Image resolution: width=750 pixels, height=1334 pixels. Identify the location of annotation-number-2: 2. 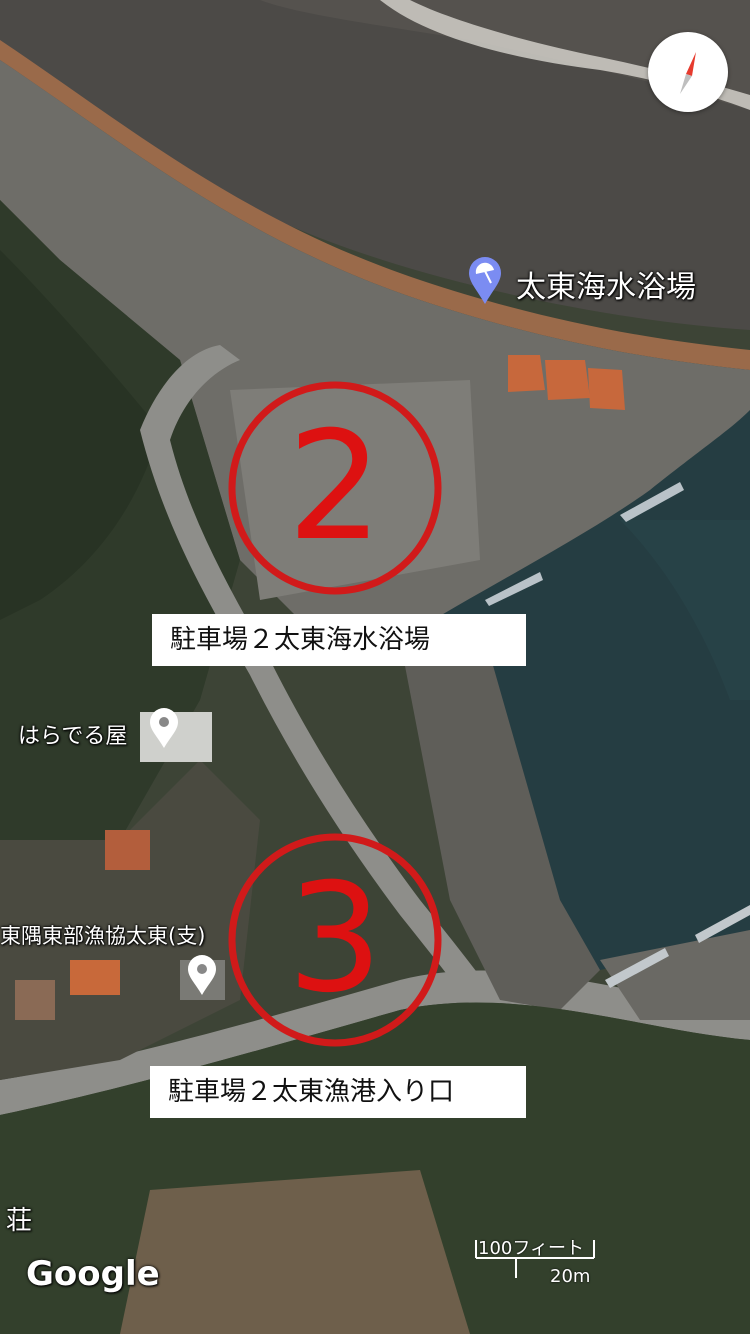
(335, 487).